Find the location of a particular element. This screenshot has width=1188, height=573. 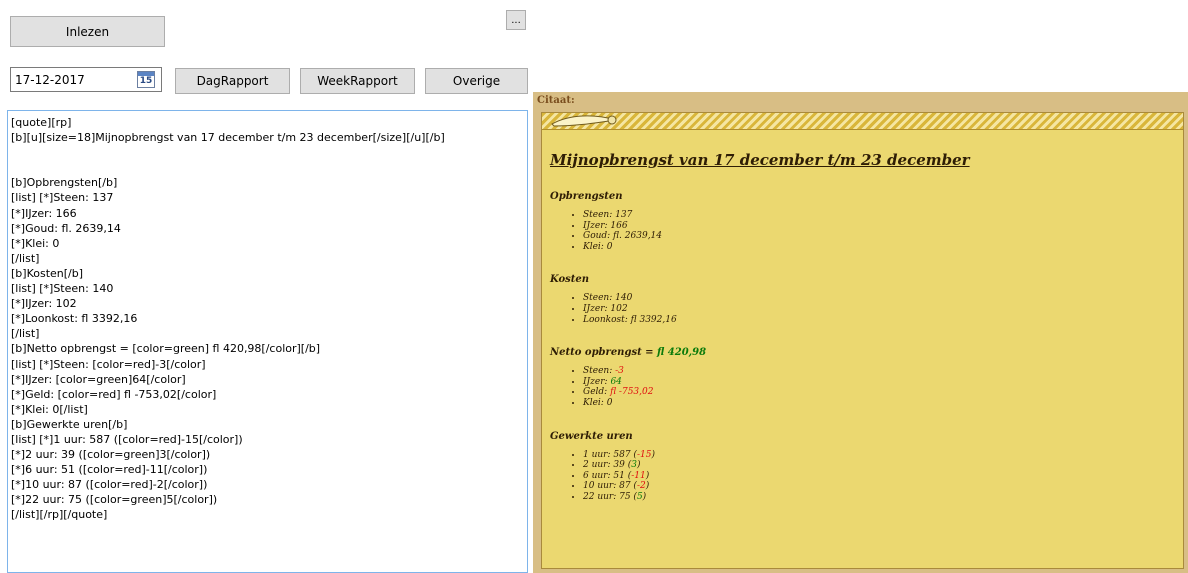

list-item: Loonkost: fl 3392,16 is located at coordinates (879, 320).